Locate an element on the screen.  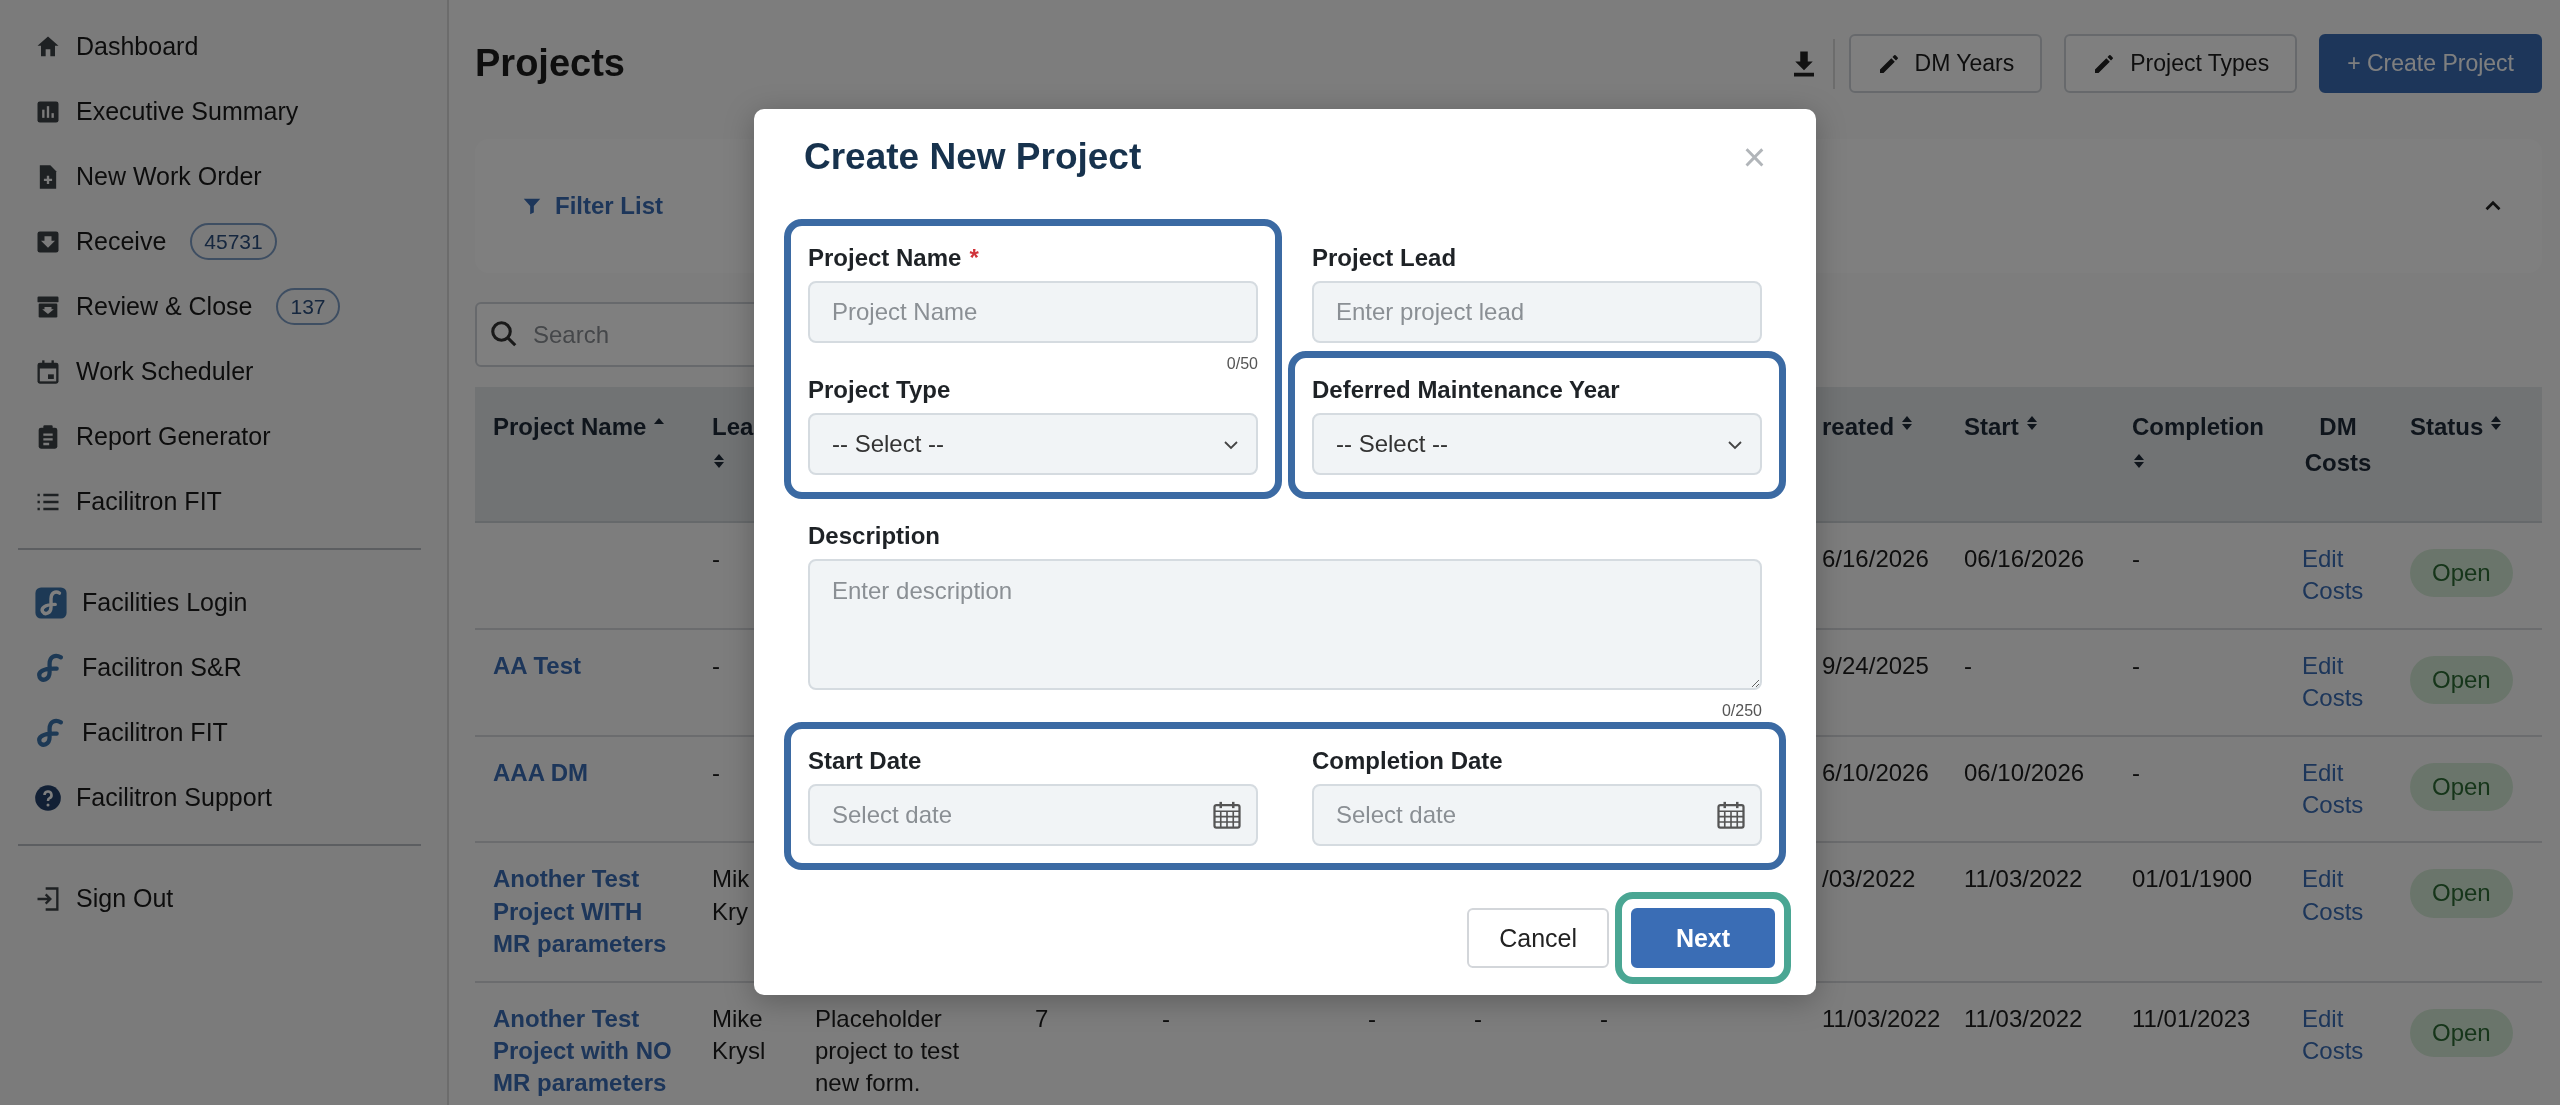
column-header: reated is located at coordinates (1858, 427).